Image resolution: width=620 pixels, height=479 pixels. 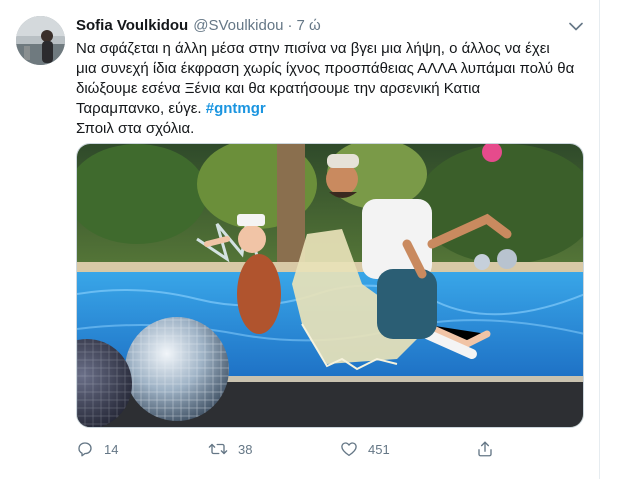 What do you see at coordinates (236, 108) in the screenshot?
I see `hashtag-link: #gntmgr` at bounding box center [236, 108].